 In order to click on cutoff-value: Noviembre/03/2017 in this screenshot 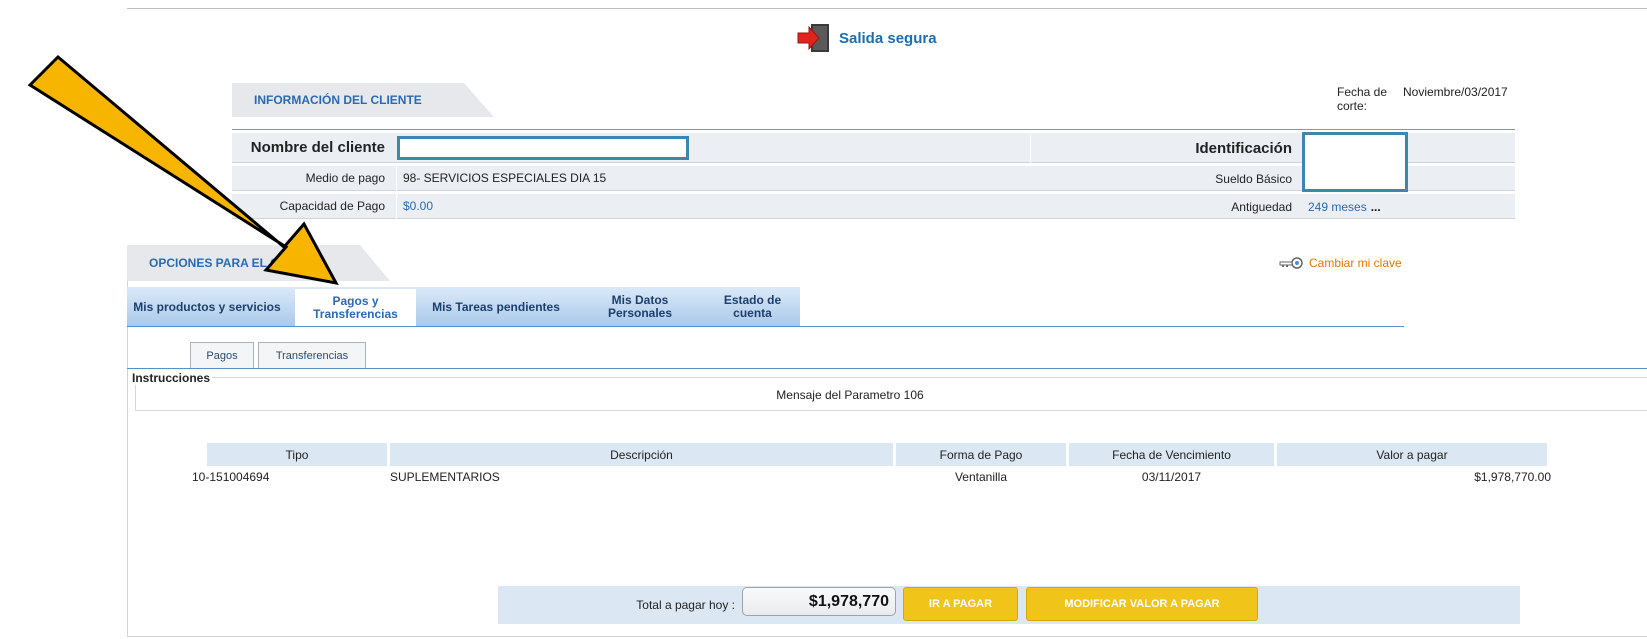, I will do `click(1455, 92)`.